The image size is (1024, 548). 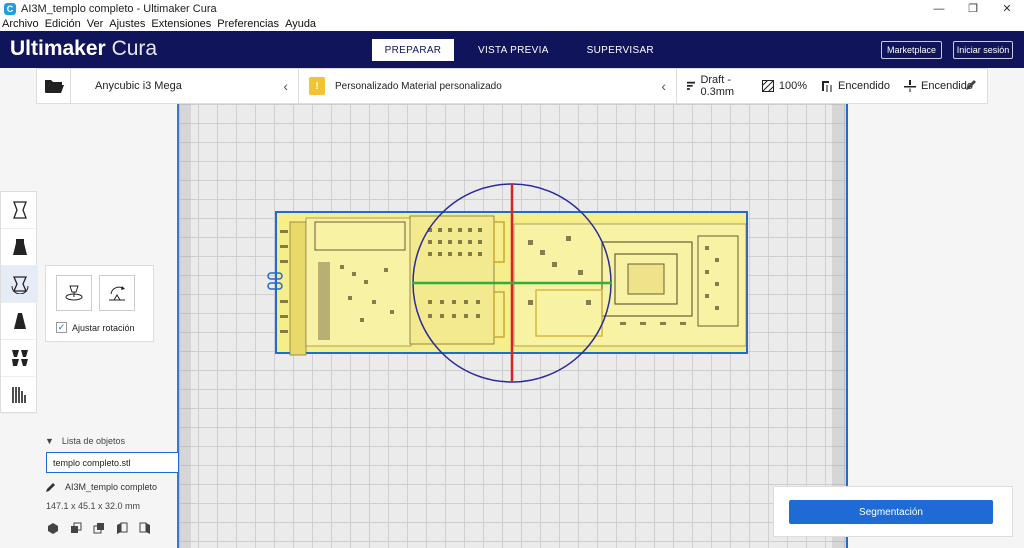 I want to click on quality-profile-icon, so click(x=691, y=85).